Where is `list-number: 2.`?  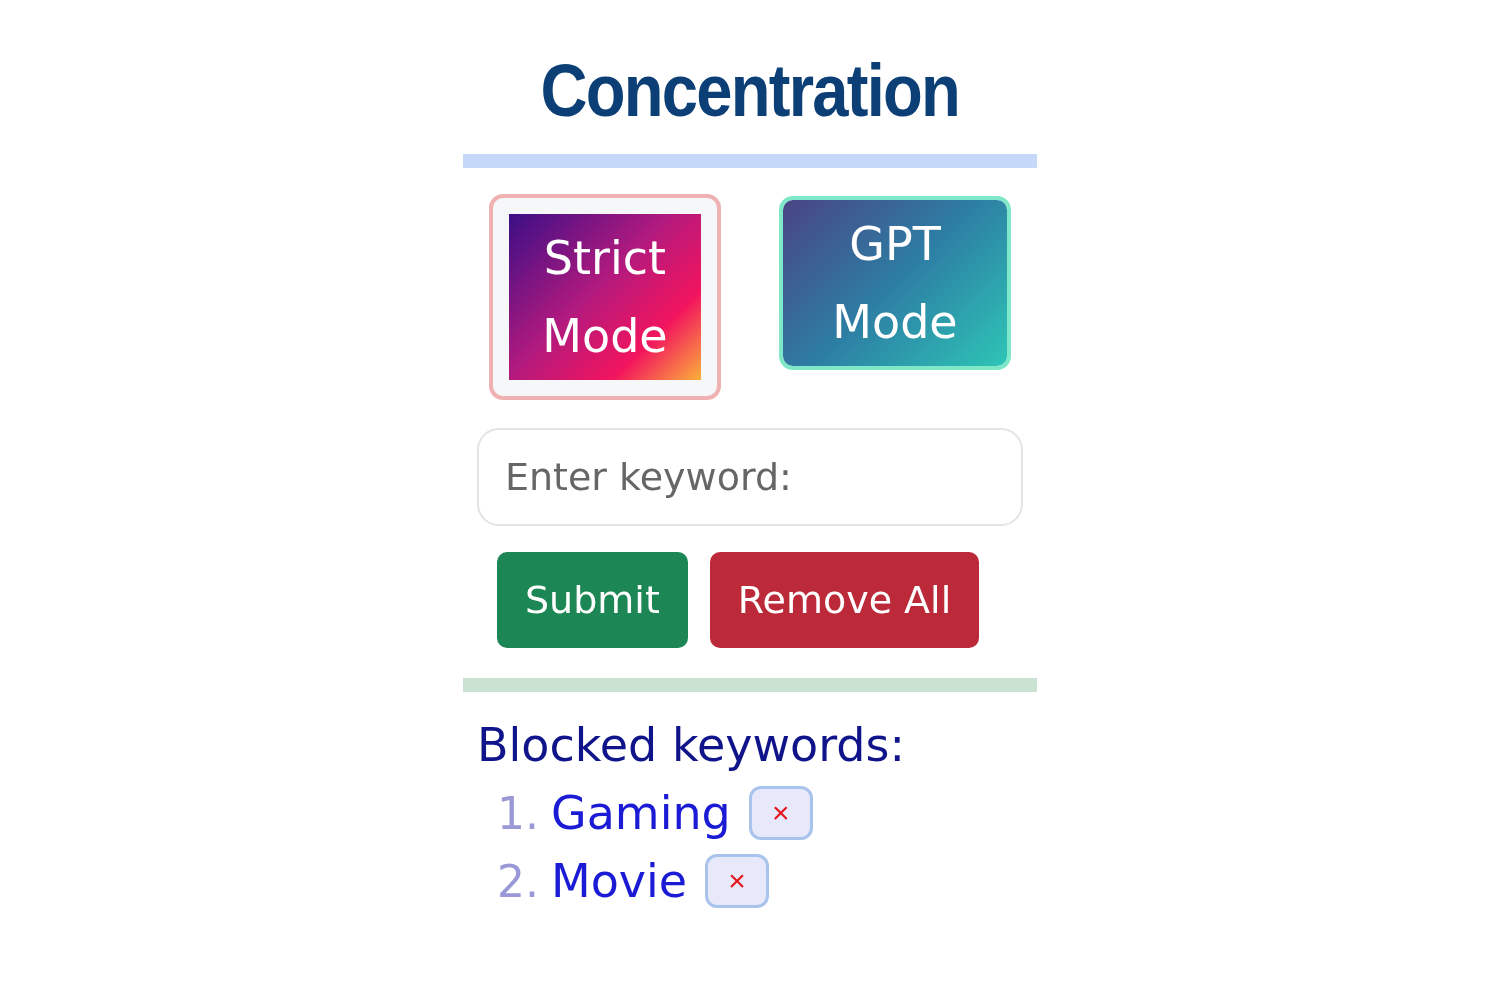 list-number: 2. is located at coordinates (518, 881).